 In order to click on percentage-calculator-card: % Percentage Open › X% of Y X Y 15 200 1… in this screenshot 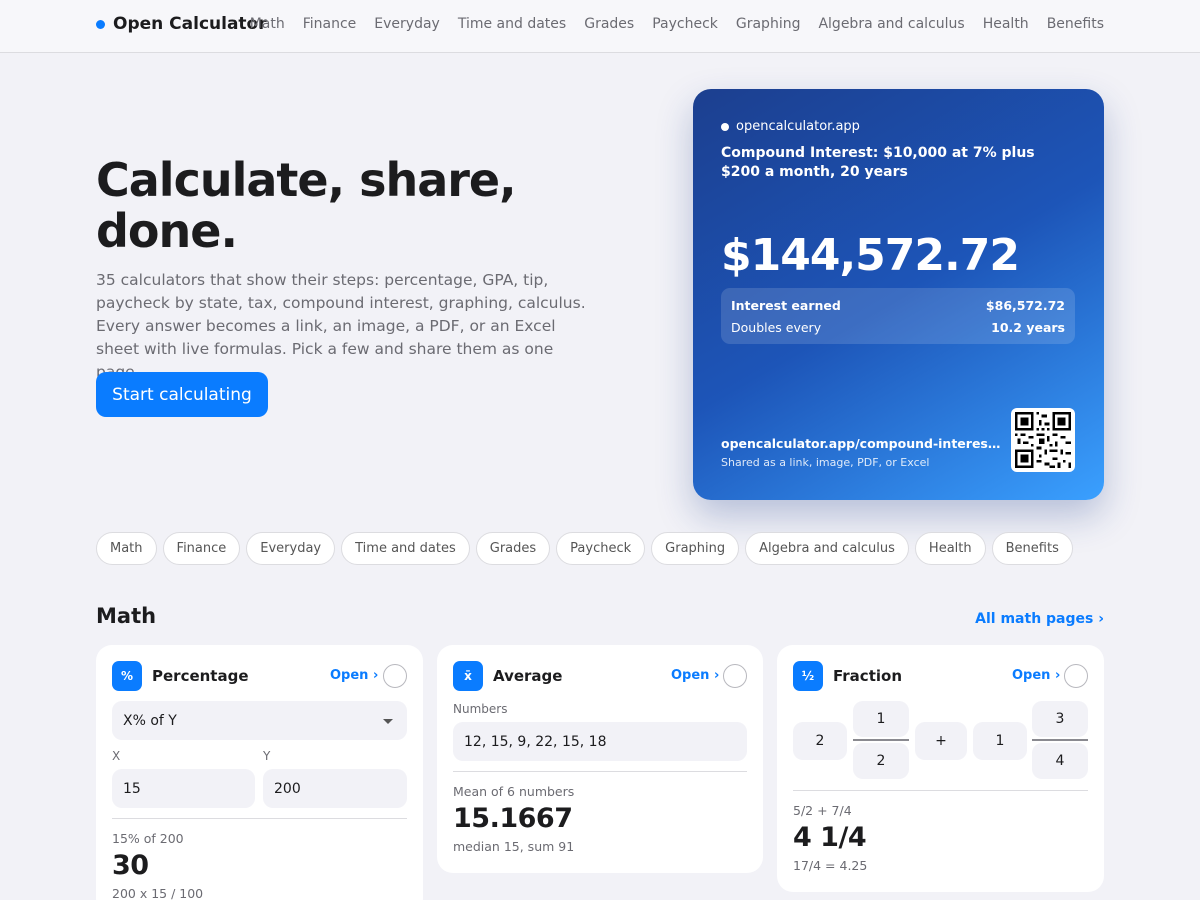, I will do `click(259, 772)`.